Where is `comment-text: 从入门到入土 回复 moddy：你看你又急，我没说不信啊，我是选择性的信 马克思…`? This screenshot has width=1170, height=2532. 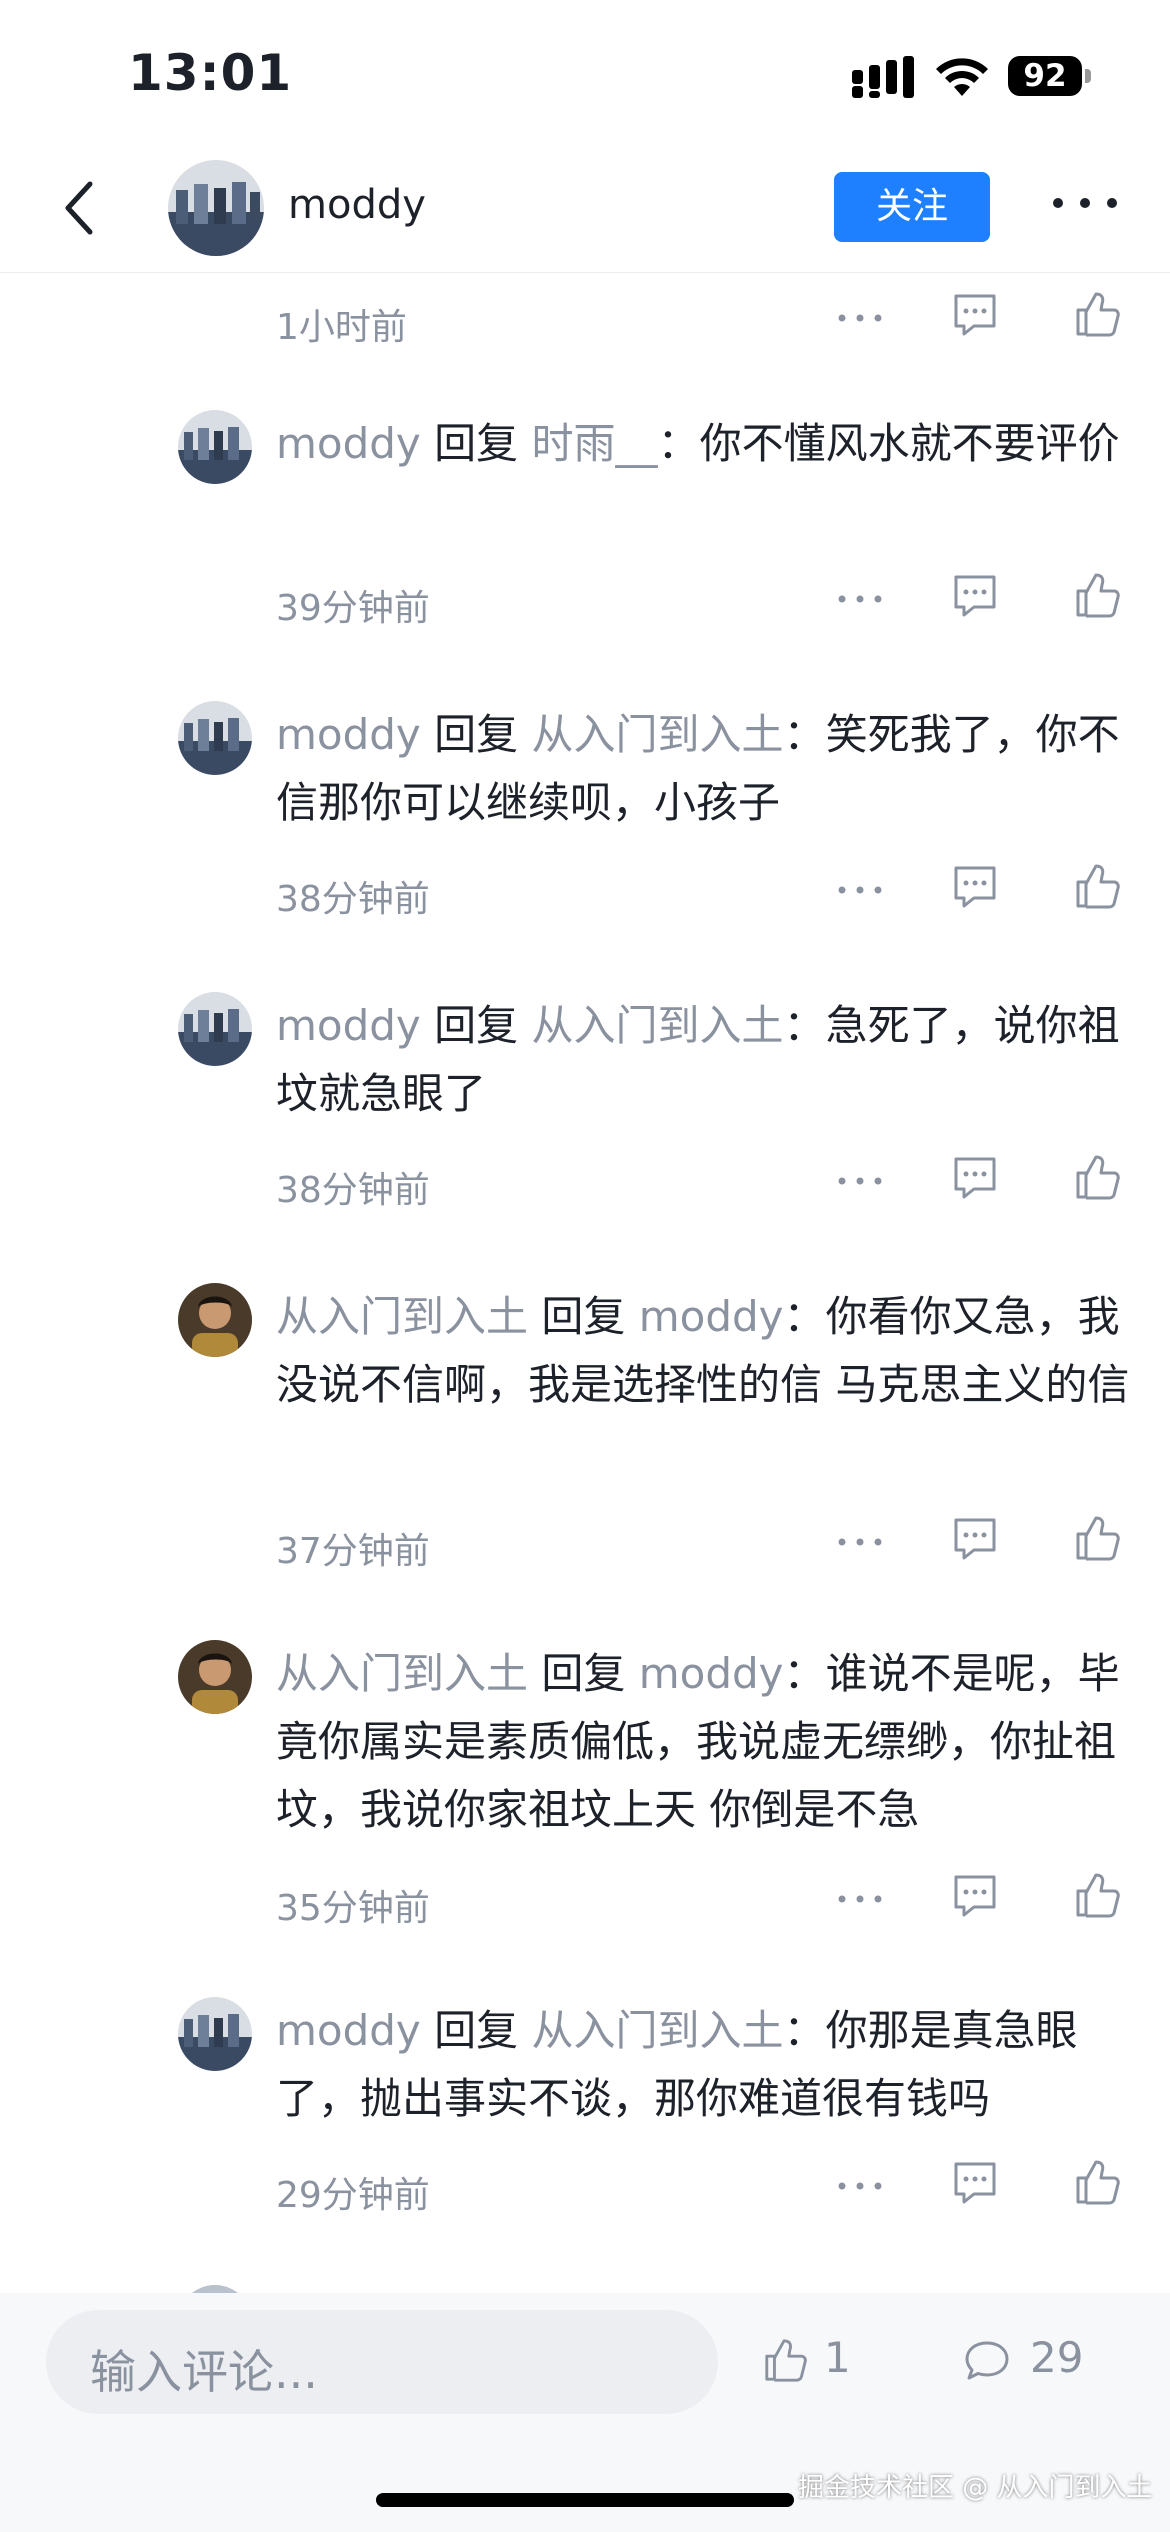
comment-text: 从入门到入土 回复 moddy：你看你又急，我没说不信啊，我是选择性的信 马克思… is located at coordinates (703, 1350).